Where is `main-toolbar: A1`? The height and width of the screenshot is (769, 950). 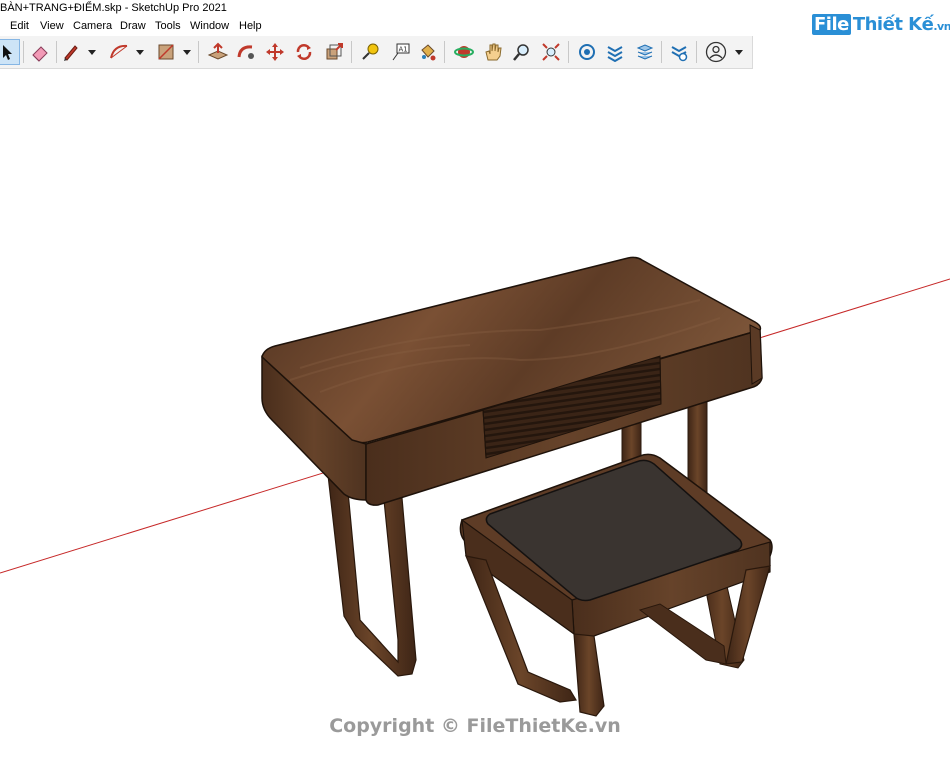
main-toolbar: A1 is located at coordinates (376, 52).